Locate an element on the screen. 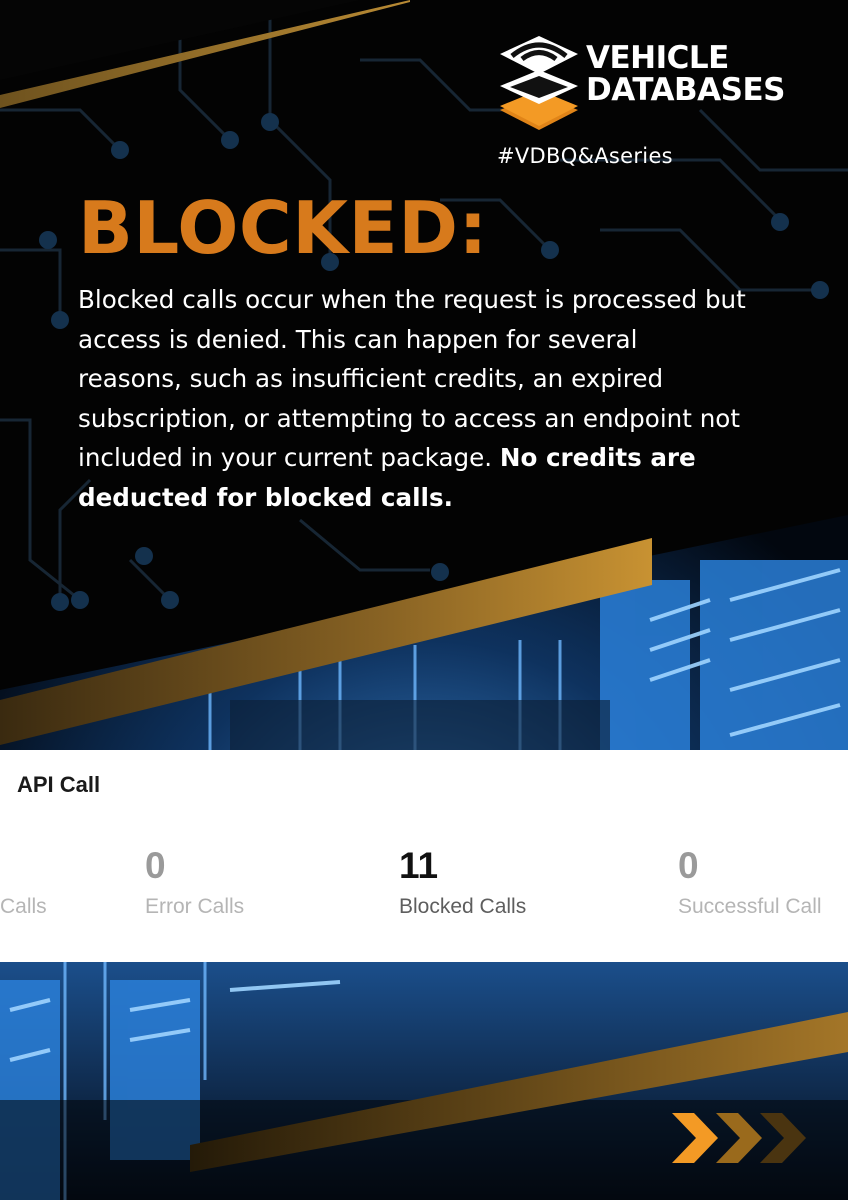 This screenshot has width=848, height=1200. stat-value: 11 is located at coordinates (419, 865).